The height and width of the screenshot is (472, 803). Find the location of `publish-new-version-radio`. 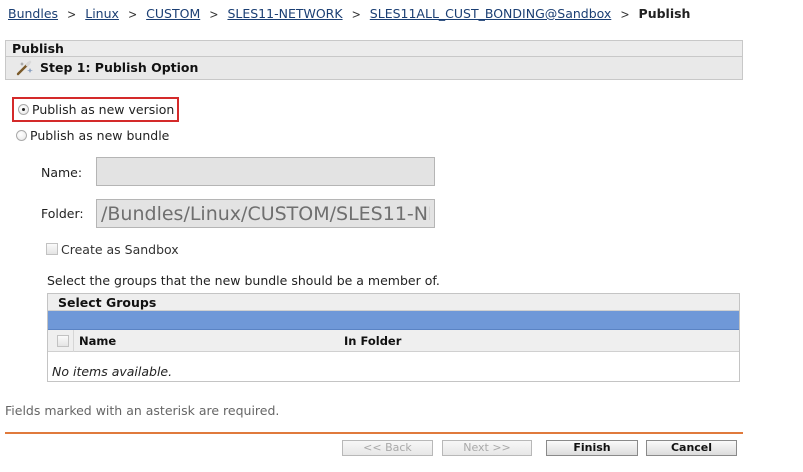

publish-new-version-radio is located at coordinates (23, 109).